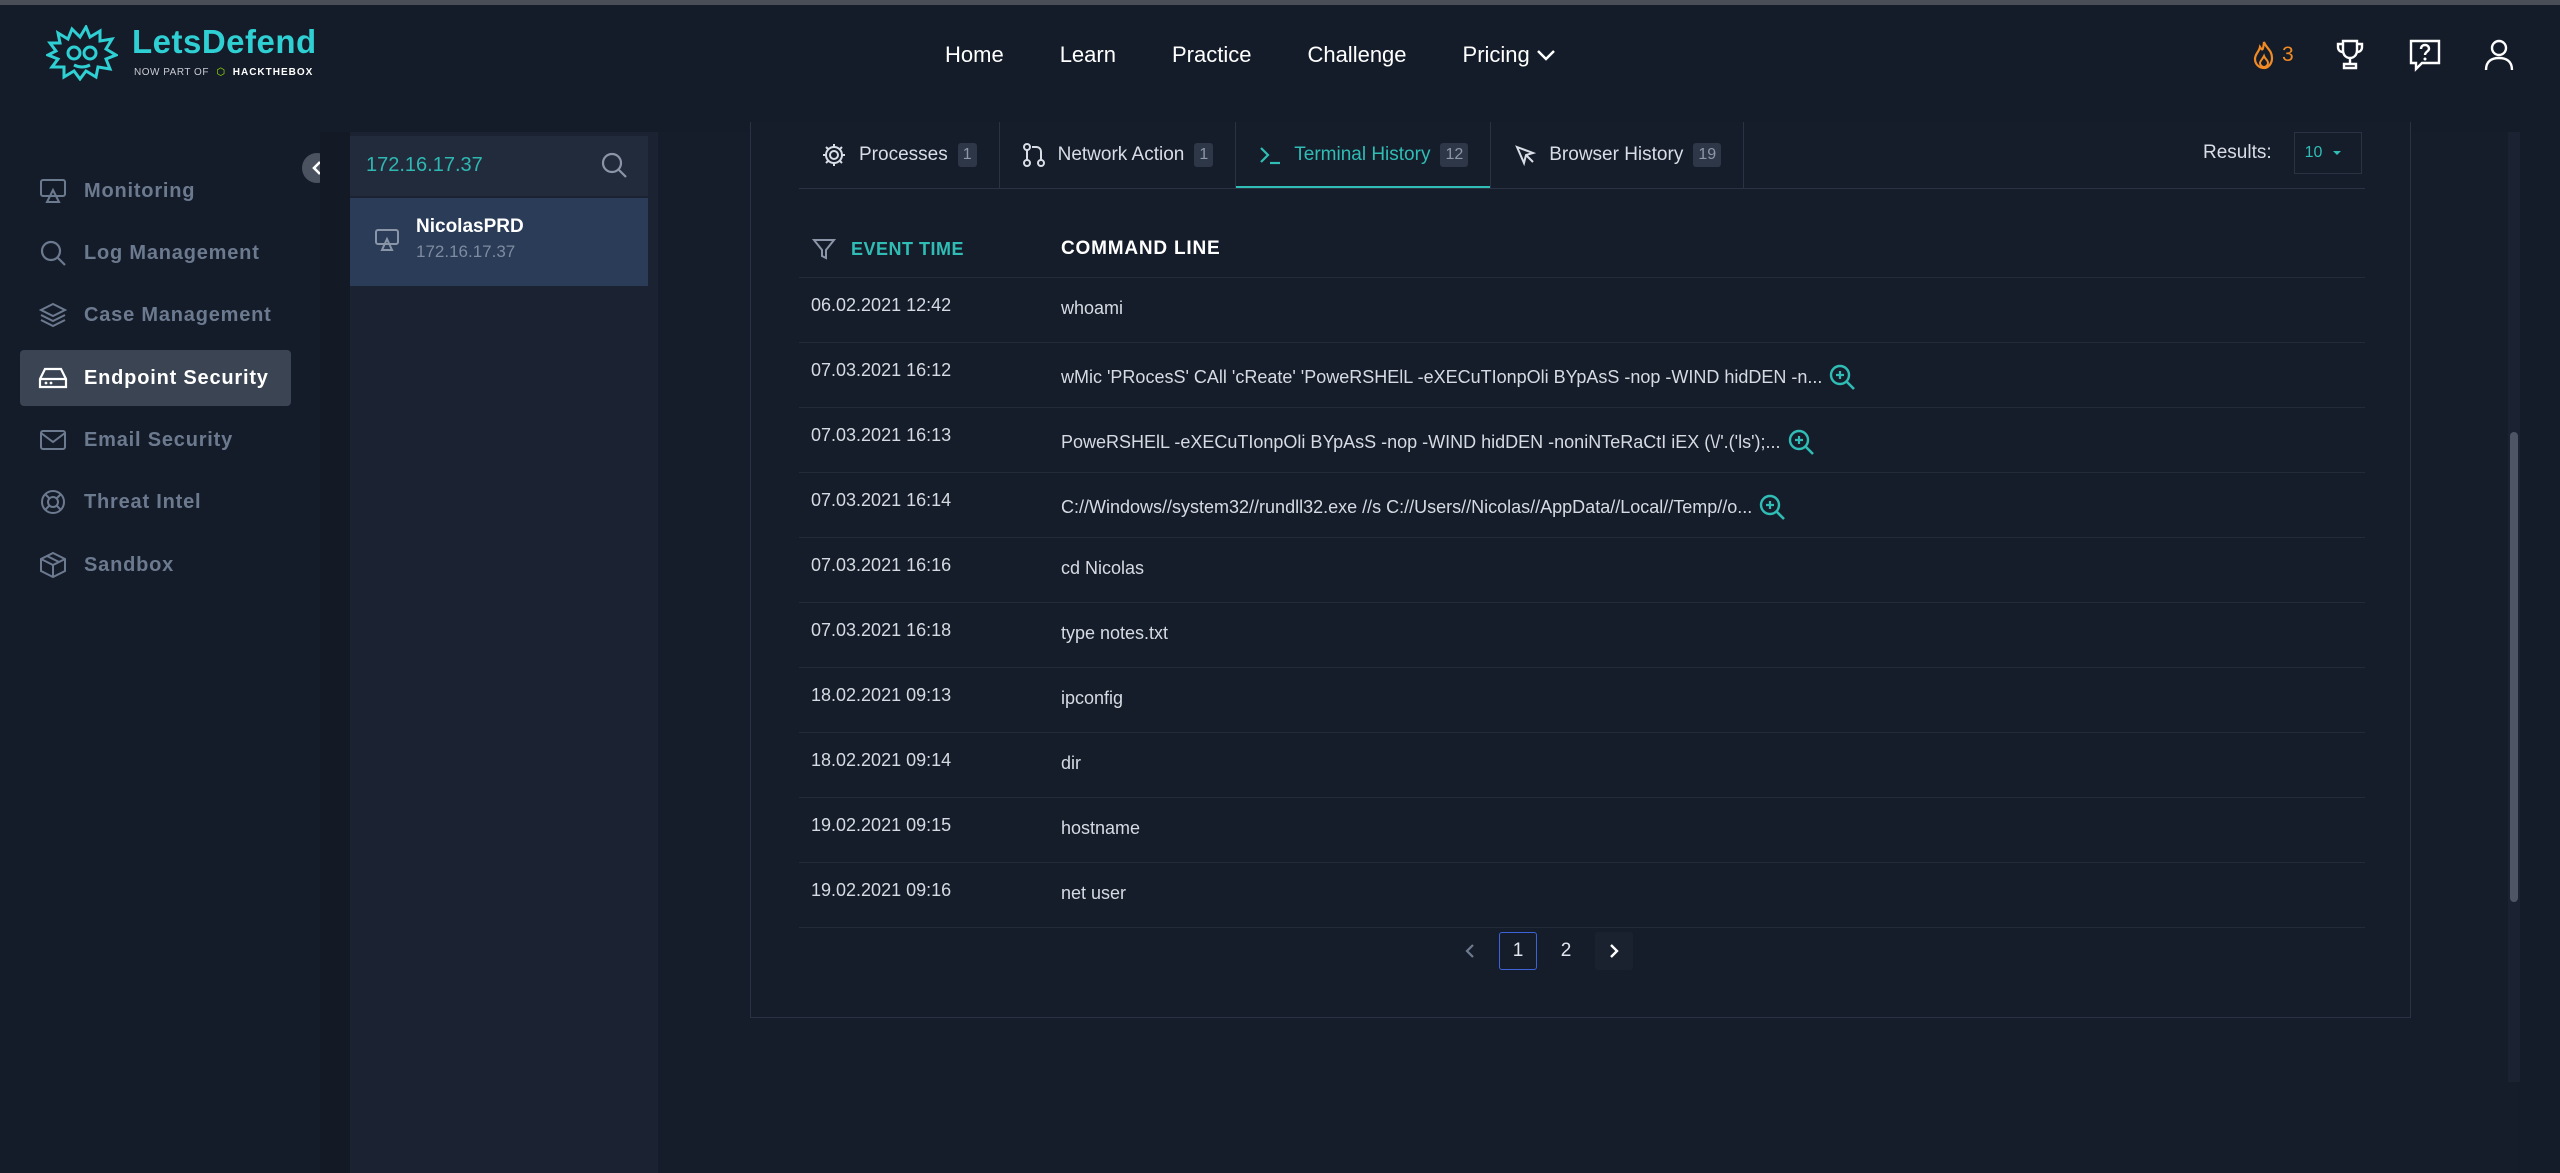 Image resolution: width=2560 pixels, height=1173 pixels. Describe the element at coordinates (499, 166) in the screenshot. I see `host-search-input: 172.16.17.37` at that location.